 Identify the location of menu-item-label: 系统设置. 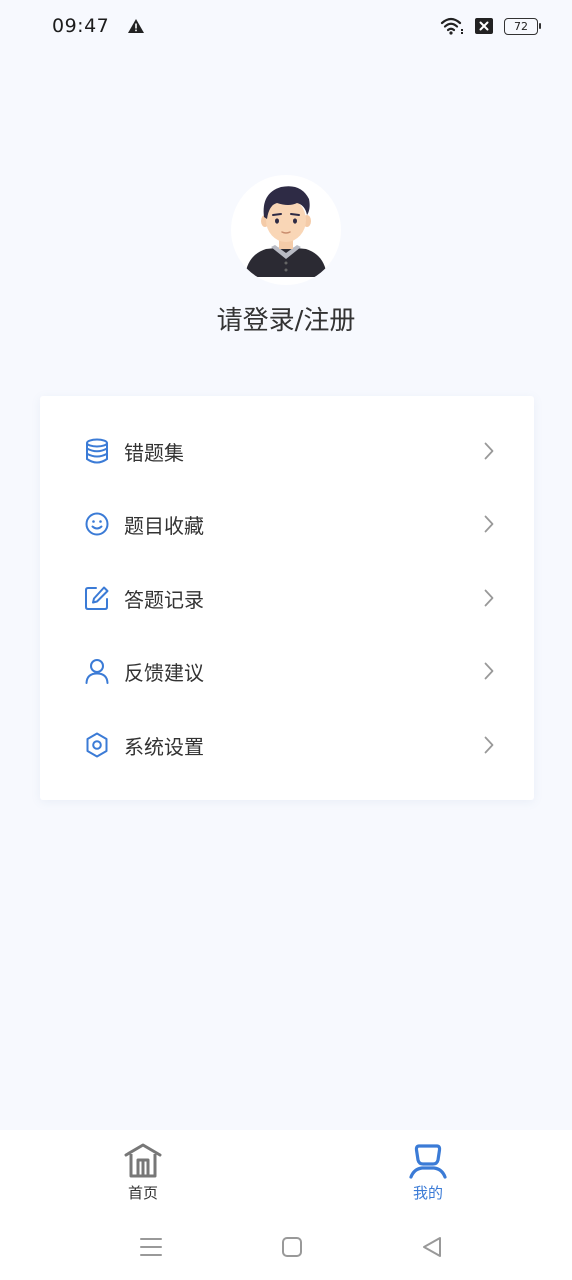
(164, 746).